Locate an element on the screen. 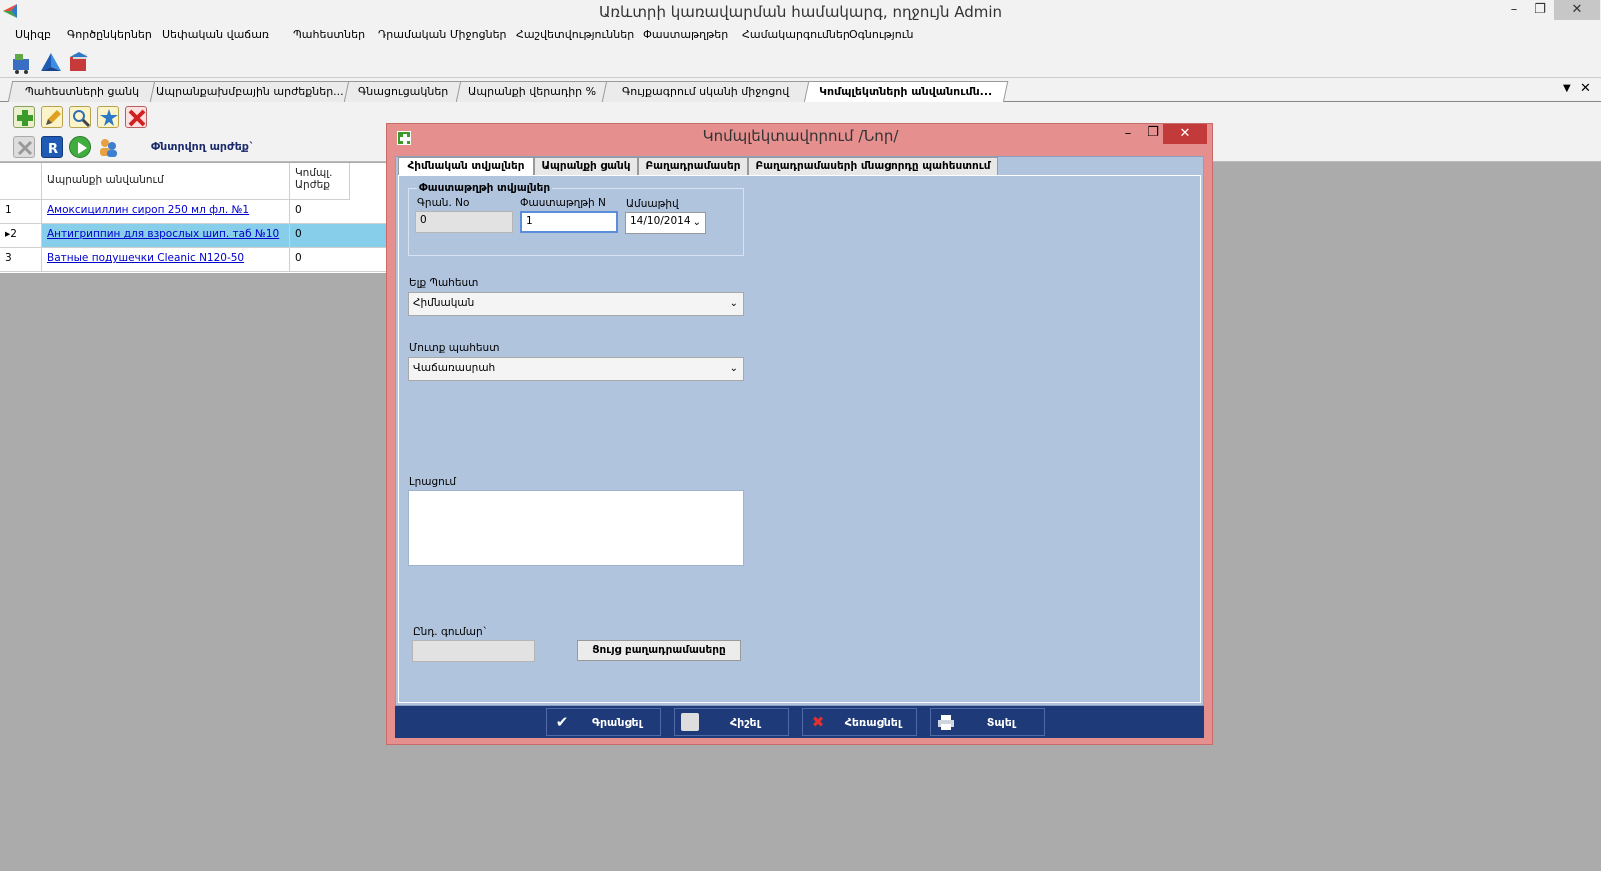  books-icon is located at coordinates (79, 64).